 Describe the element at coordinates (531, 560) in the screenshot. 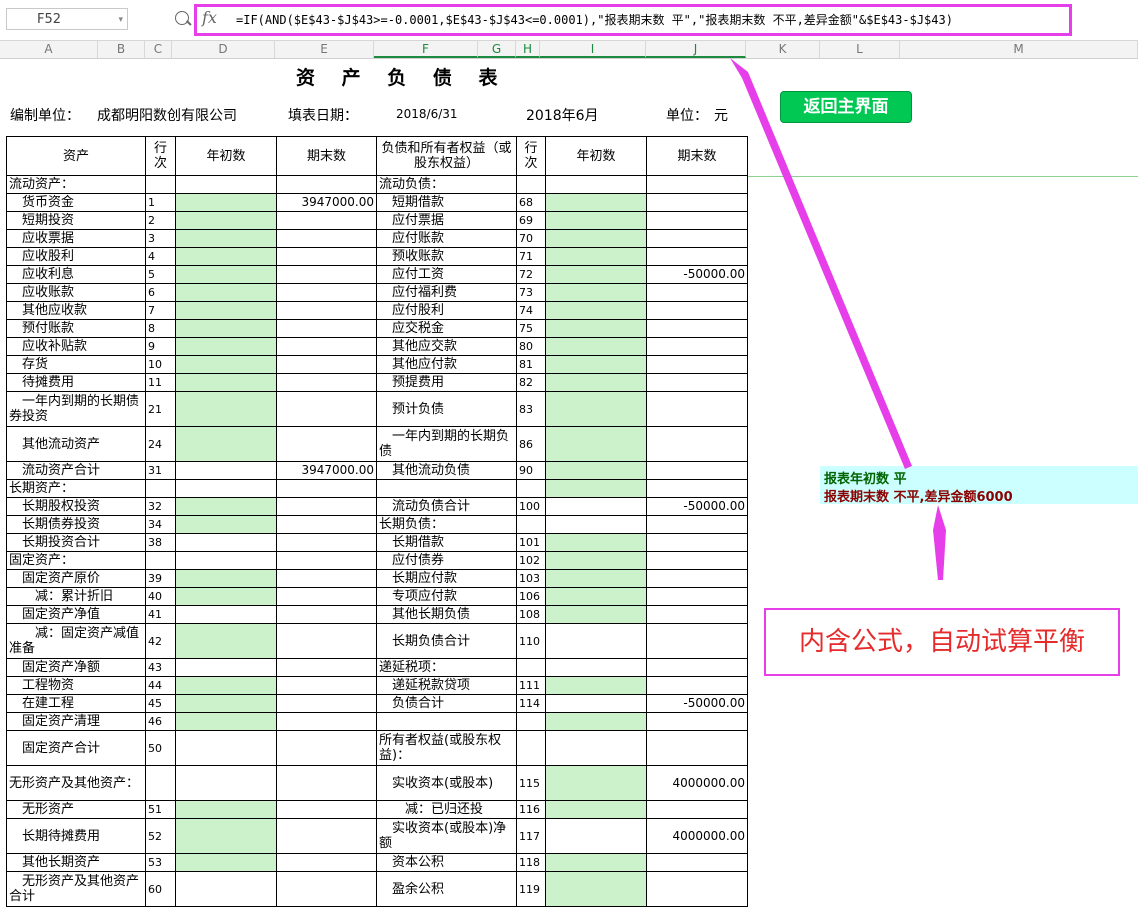

I see `liability-line-no: 102` at that location.